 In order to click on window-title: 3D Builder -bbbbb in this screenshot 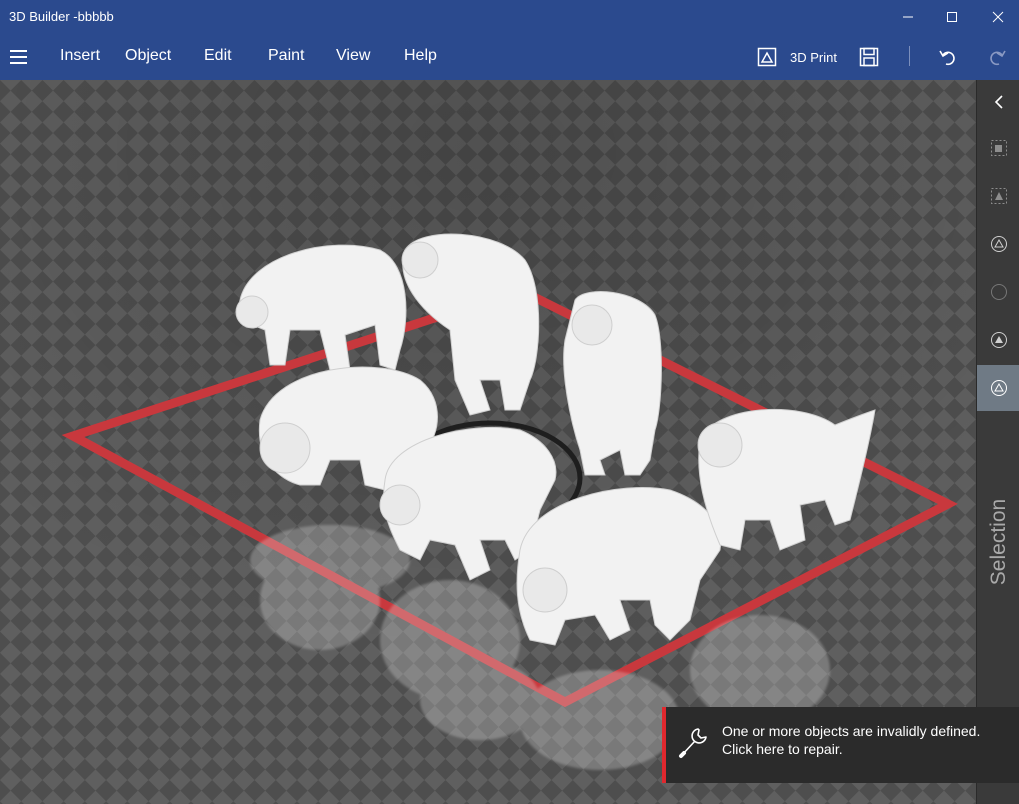, I will do `click(61, 16)`.